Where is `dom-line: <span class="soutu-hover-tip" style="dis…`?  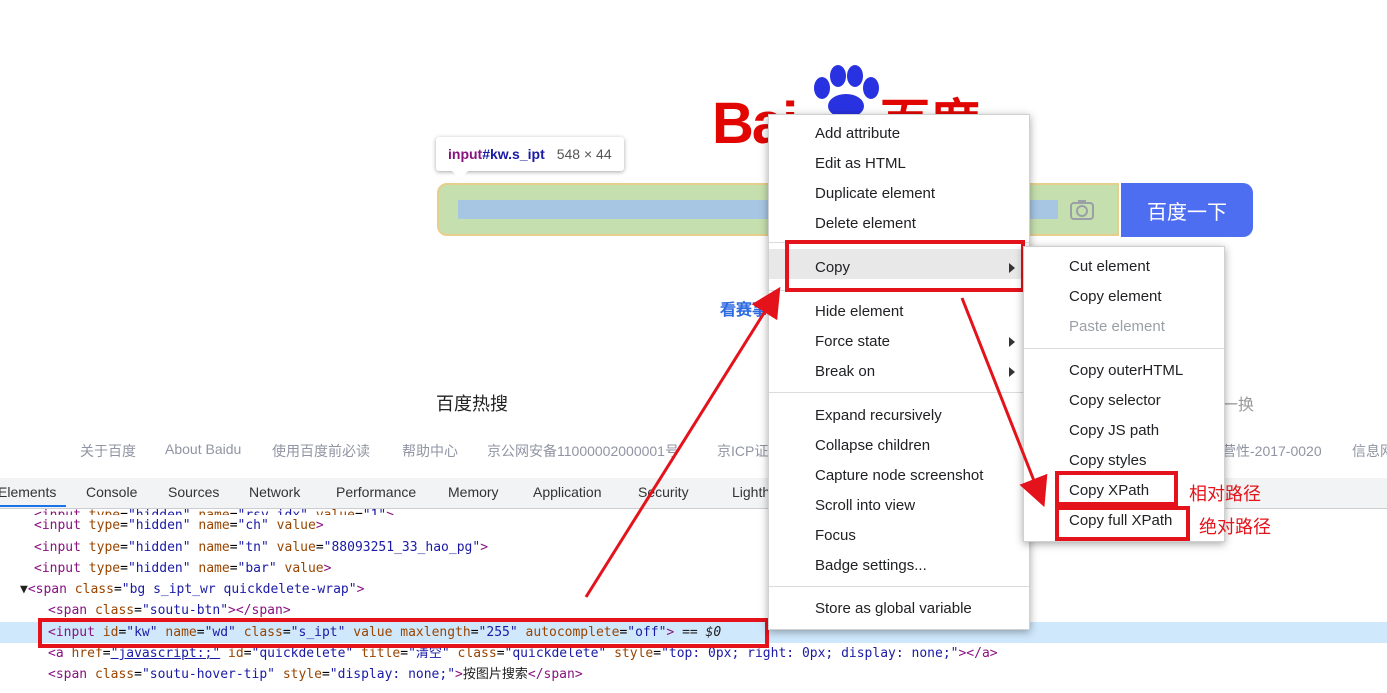 dom-line: <span class="soutu-hover-tip" style="dis… is located at coordinates (315, 674).